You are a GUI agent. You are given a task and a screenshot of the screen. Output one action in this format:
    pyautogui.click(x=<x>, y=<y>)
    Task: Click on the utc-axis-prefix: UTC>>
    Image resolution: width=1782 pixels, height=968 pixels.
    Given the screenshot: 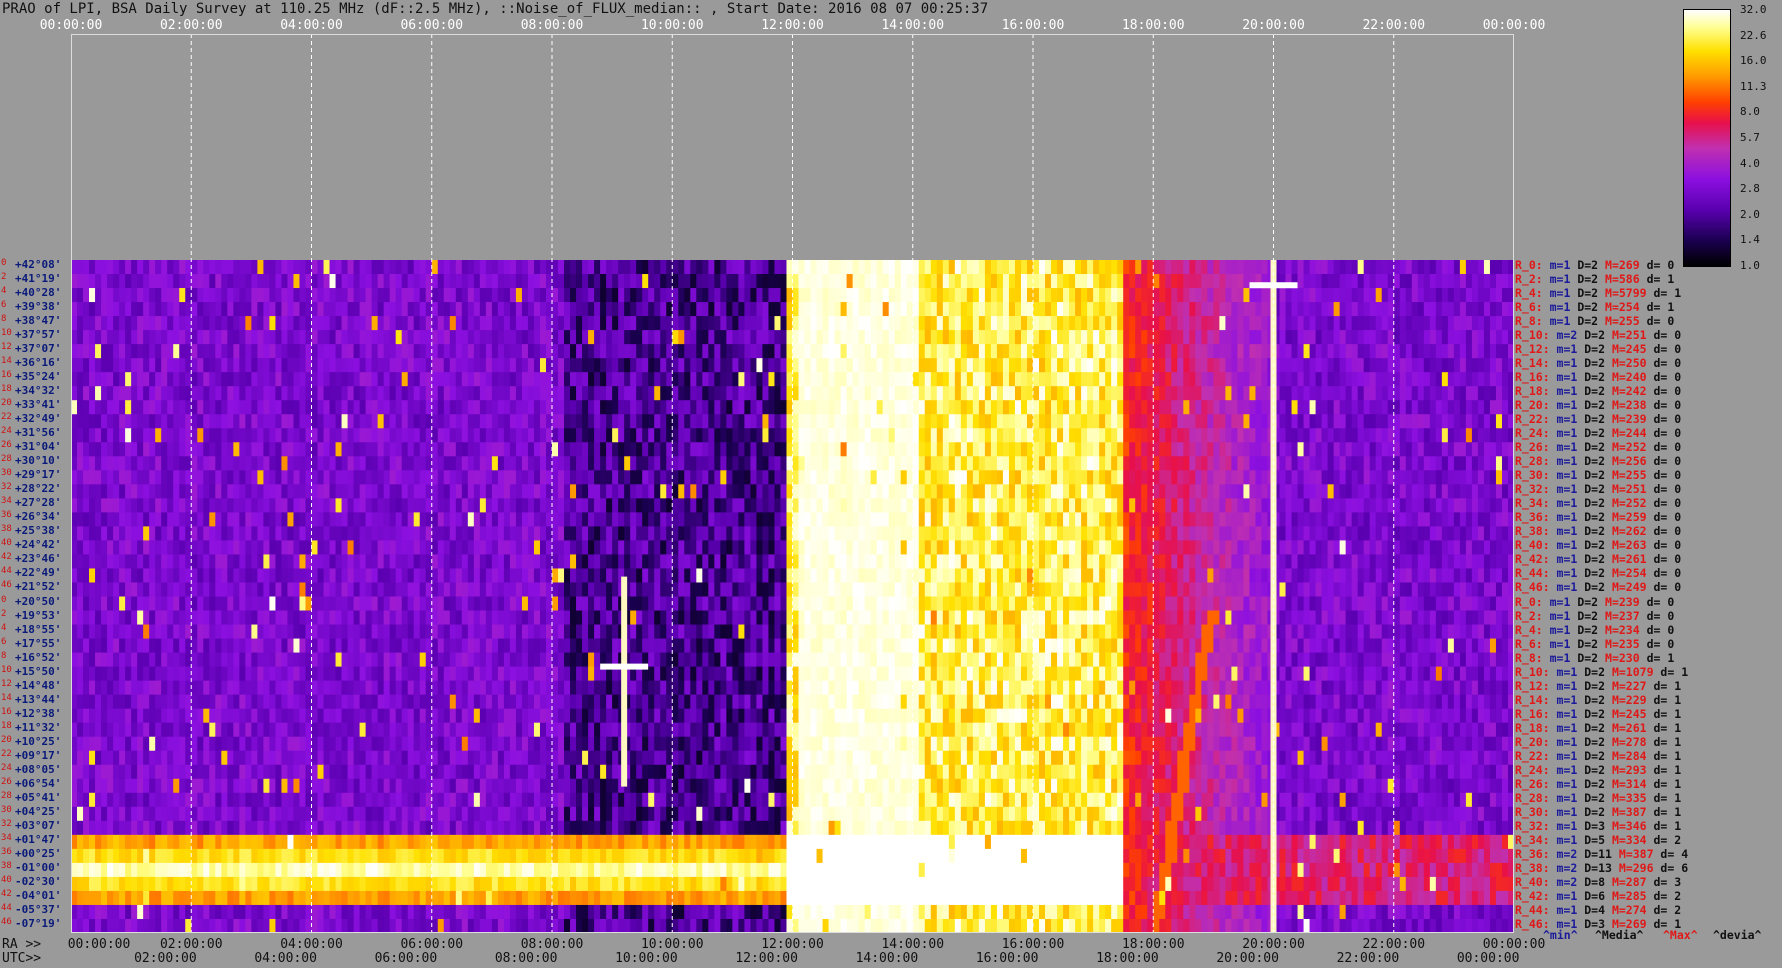 What is the action you would take?
    pyautogui.click(x=22, y=958)
    